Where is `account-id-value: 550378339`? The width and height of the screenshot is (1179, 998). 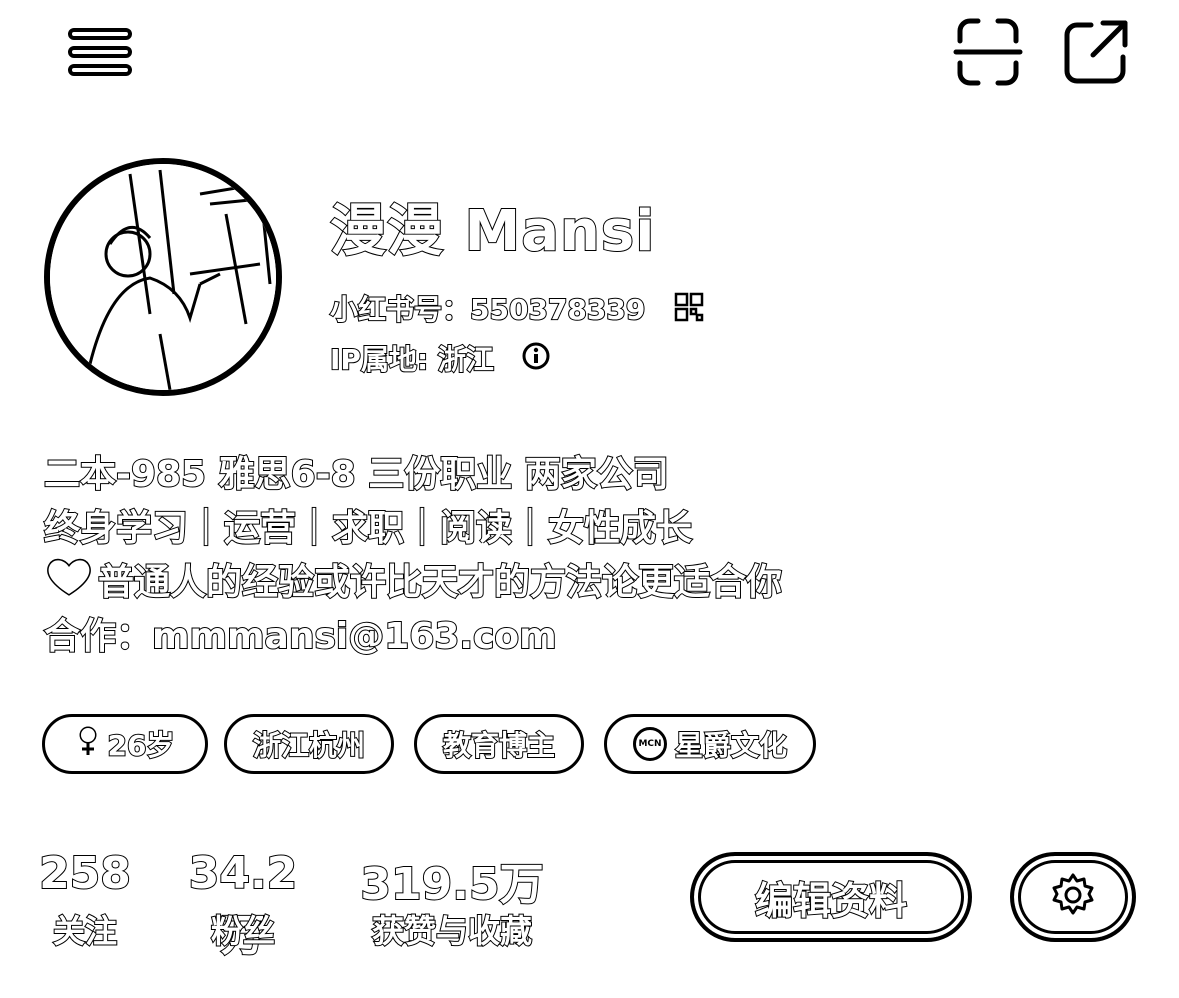 account-id-value: 550378339 is located at coordinates (557, 309).